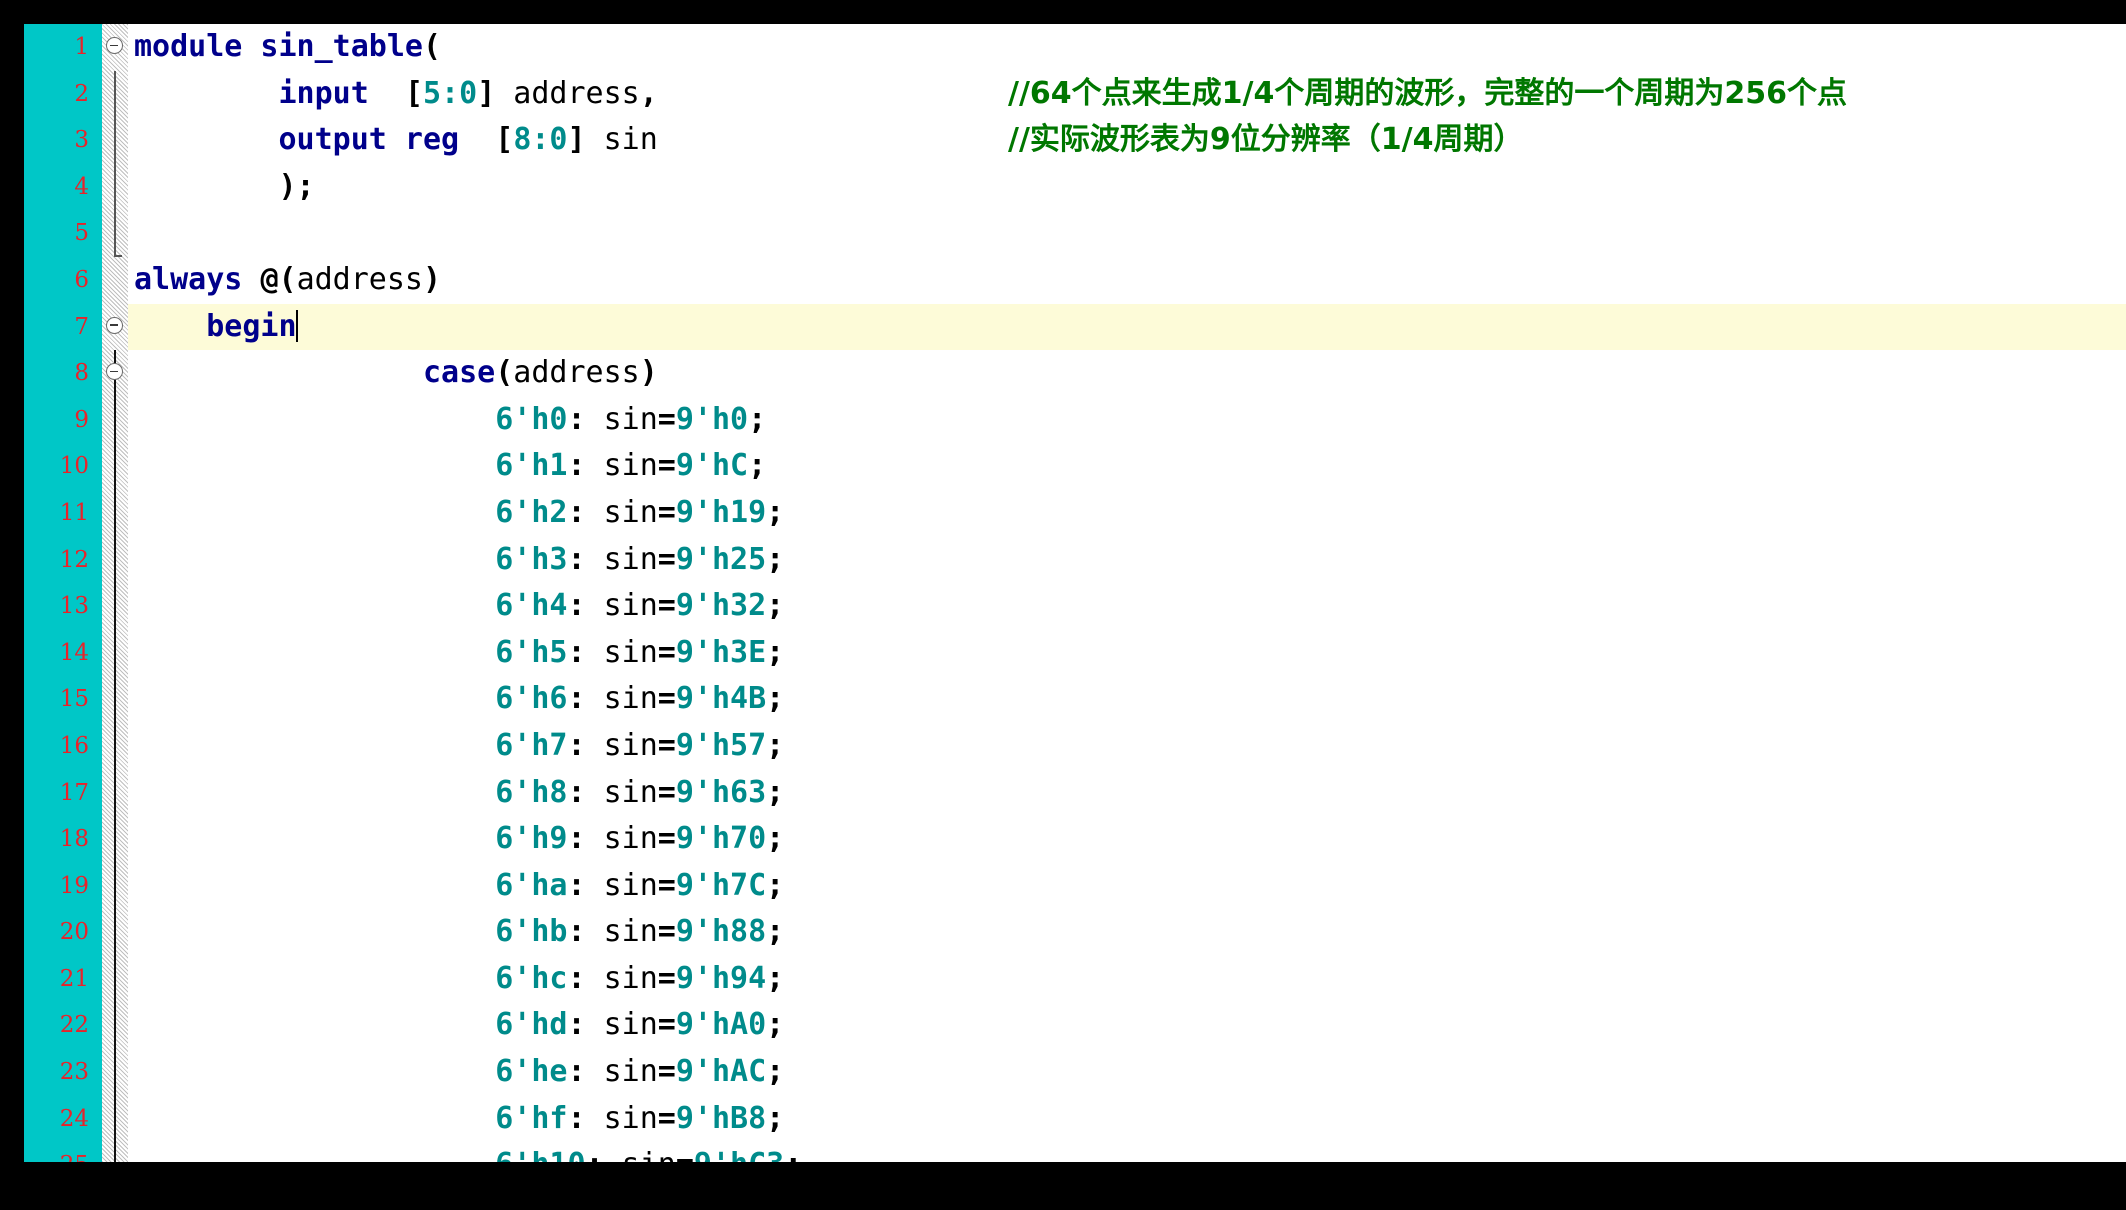  What do you see at coordinates (1127, 1025) in the screenshot?
I see `code-line-22: 6'hd: sin=9'hA0;` at bounding box center [1127, 1025].